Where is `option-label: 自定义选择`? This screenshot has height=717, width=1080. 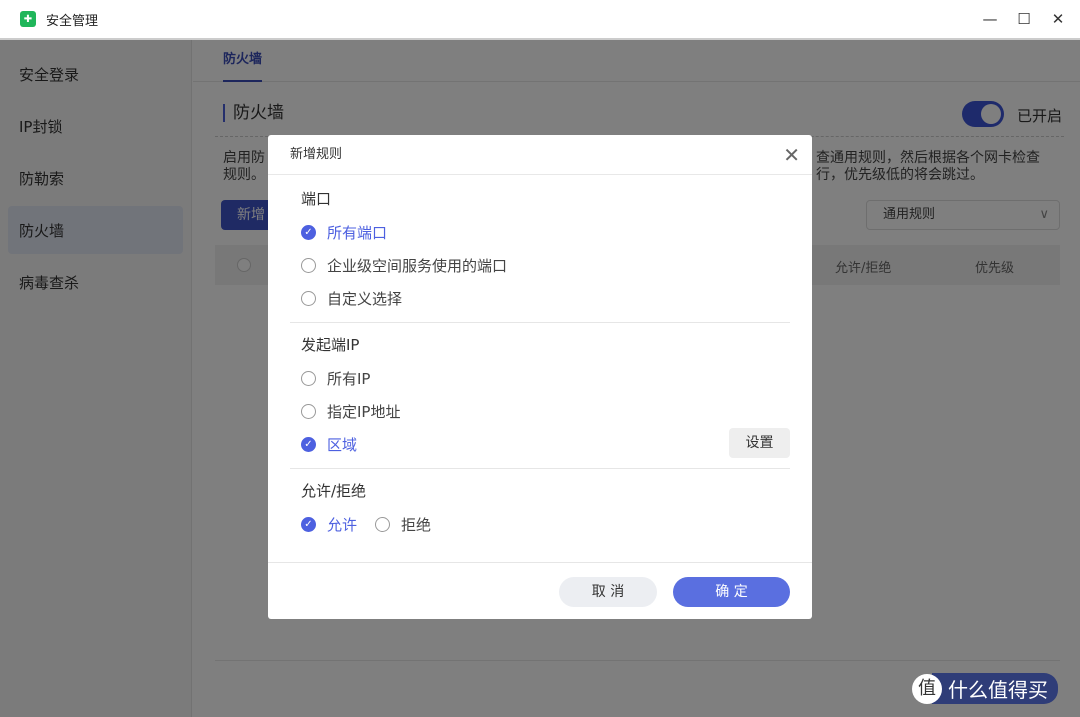 option-label: 自定义选择 is located at coordinates (365, 299).